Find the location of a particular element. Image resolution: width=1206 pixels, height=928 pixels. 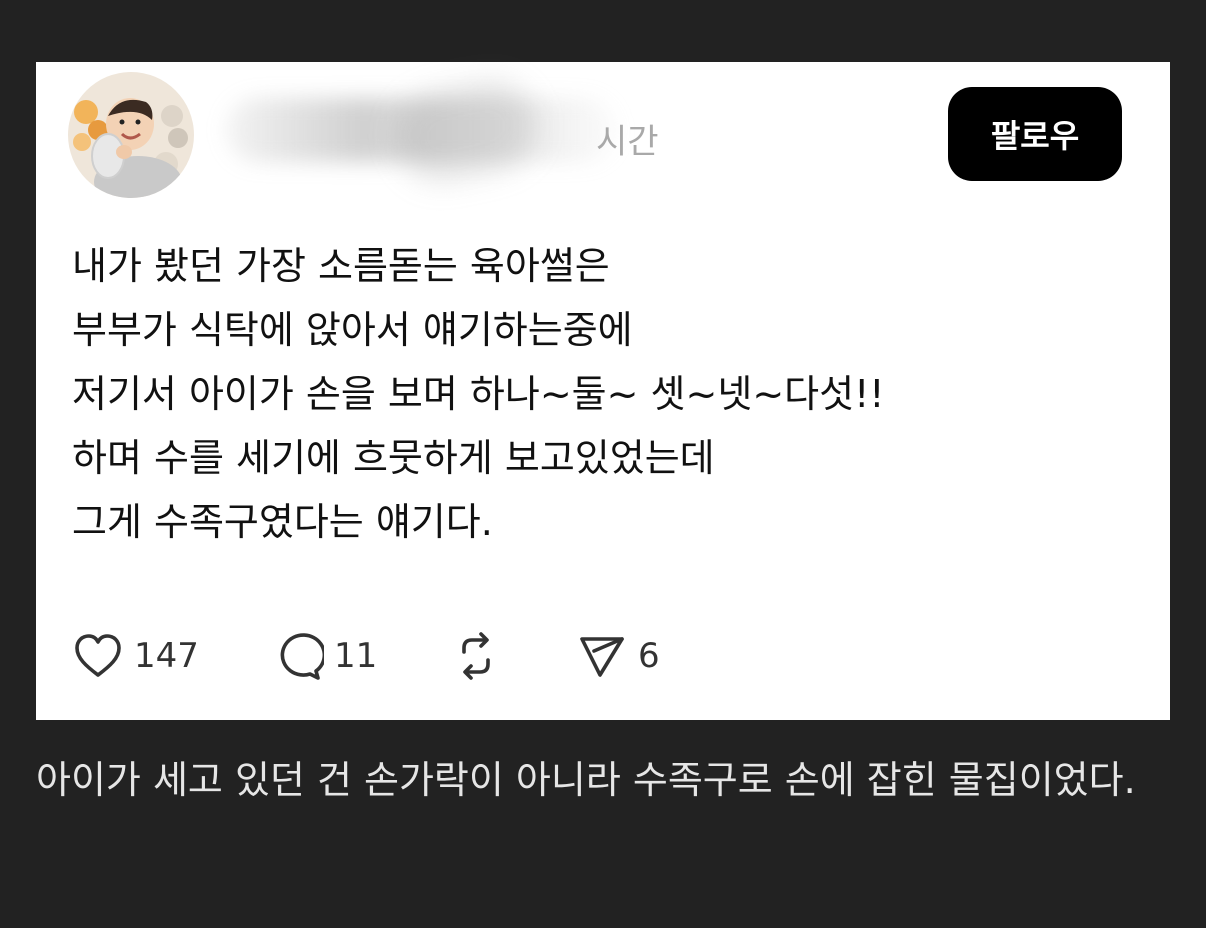

avatar is located at coordinates (131, 135).